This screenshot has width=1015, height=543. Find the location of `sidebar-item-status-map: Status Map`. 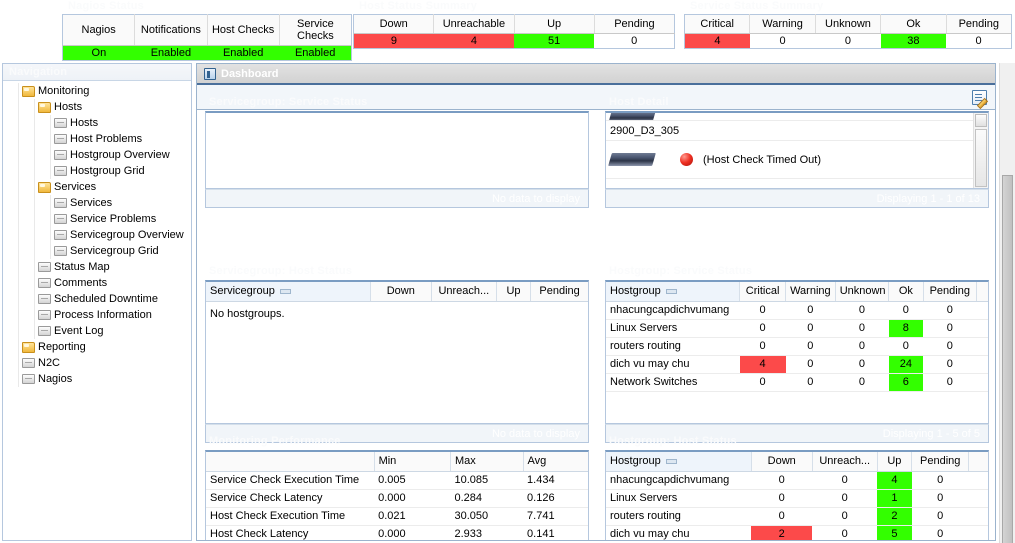

sidebar-item-status-map: Status Map is located at coordinates (97, 267).